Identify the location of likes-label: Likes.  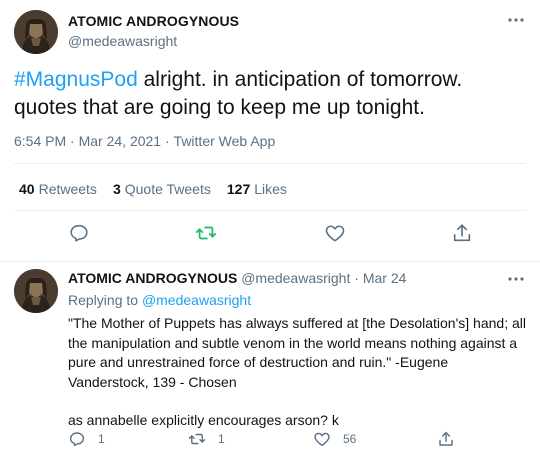
(270, 189).